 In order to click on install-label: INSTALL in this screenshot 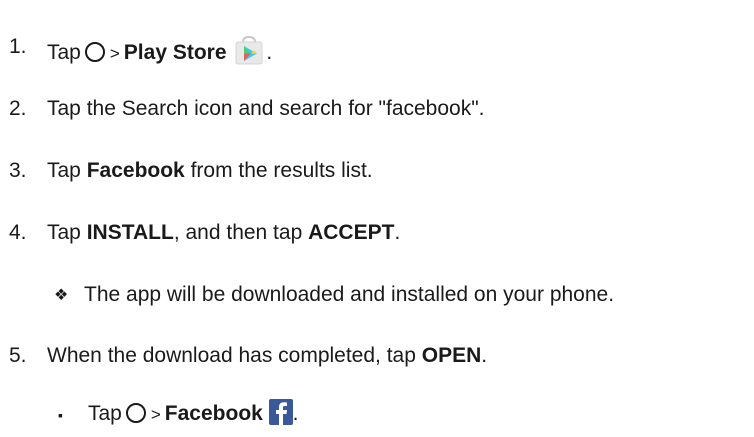, I will do `click(130, 232)`.